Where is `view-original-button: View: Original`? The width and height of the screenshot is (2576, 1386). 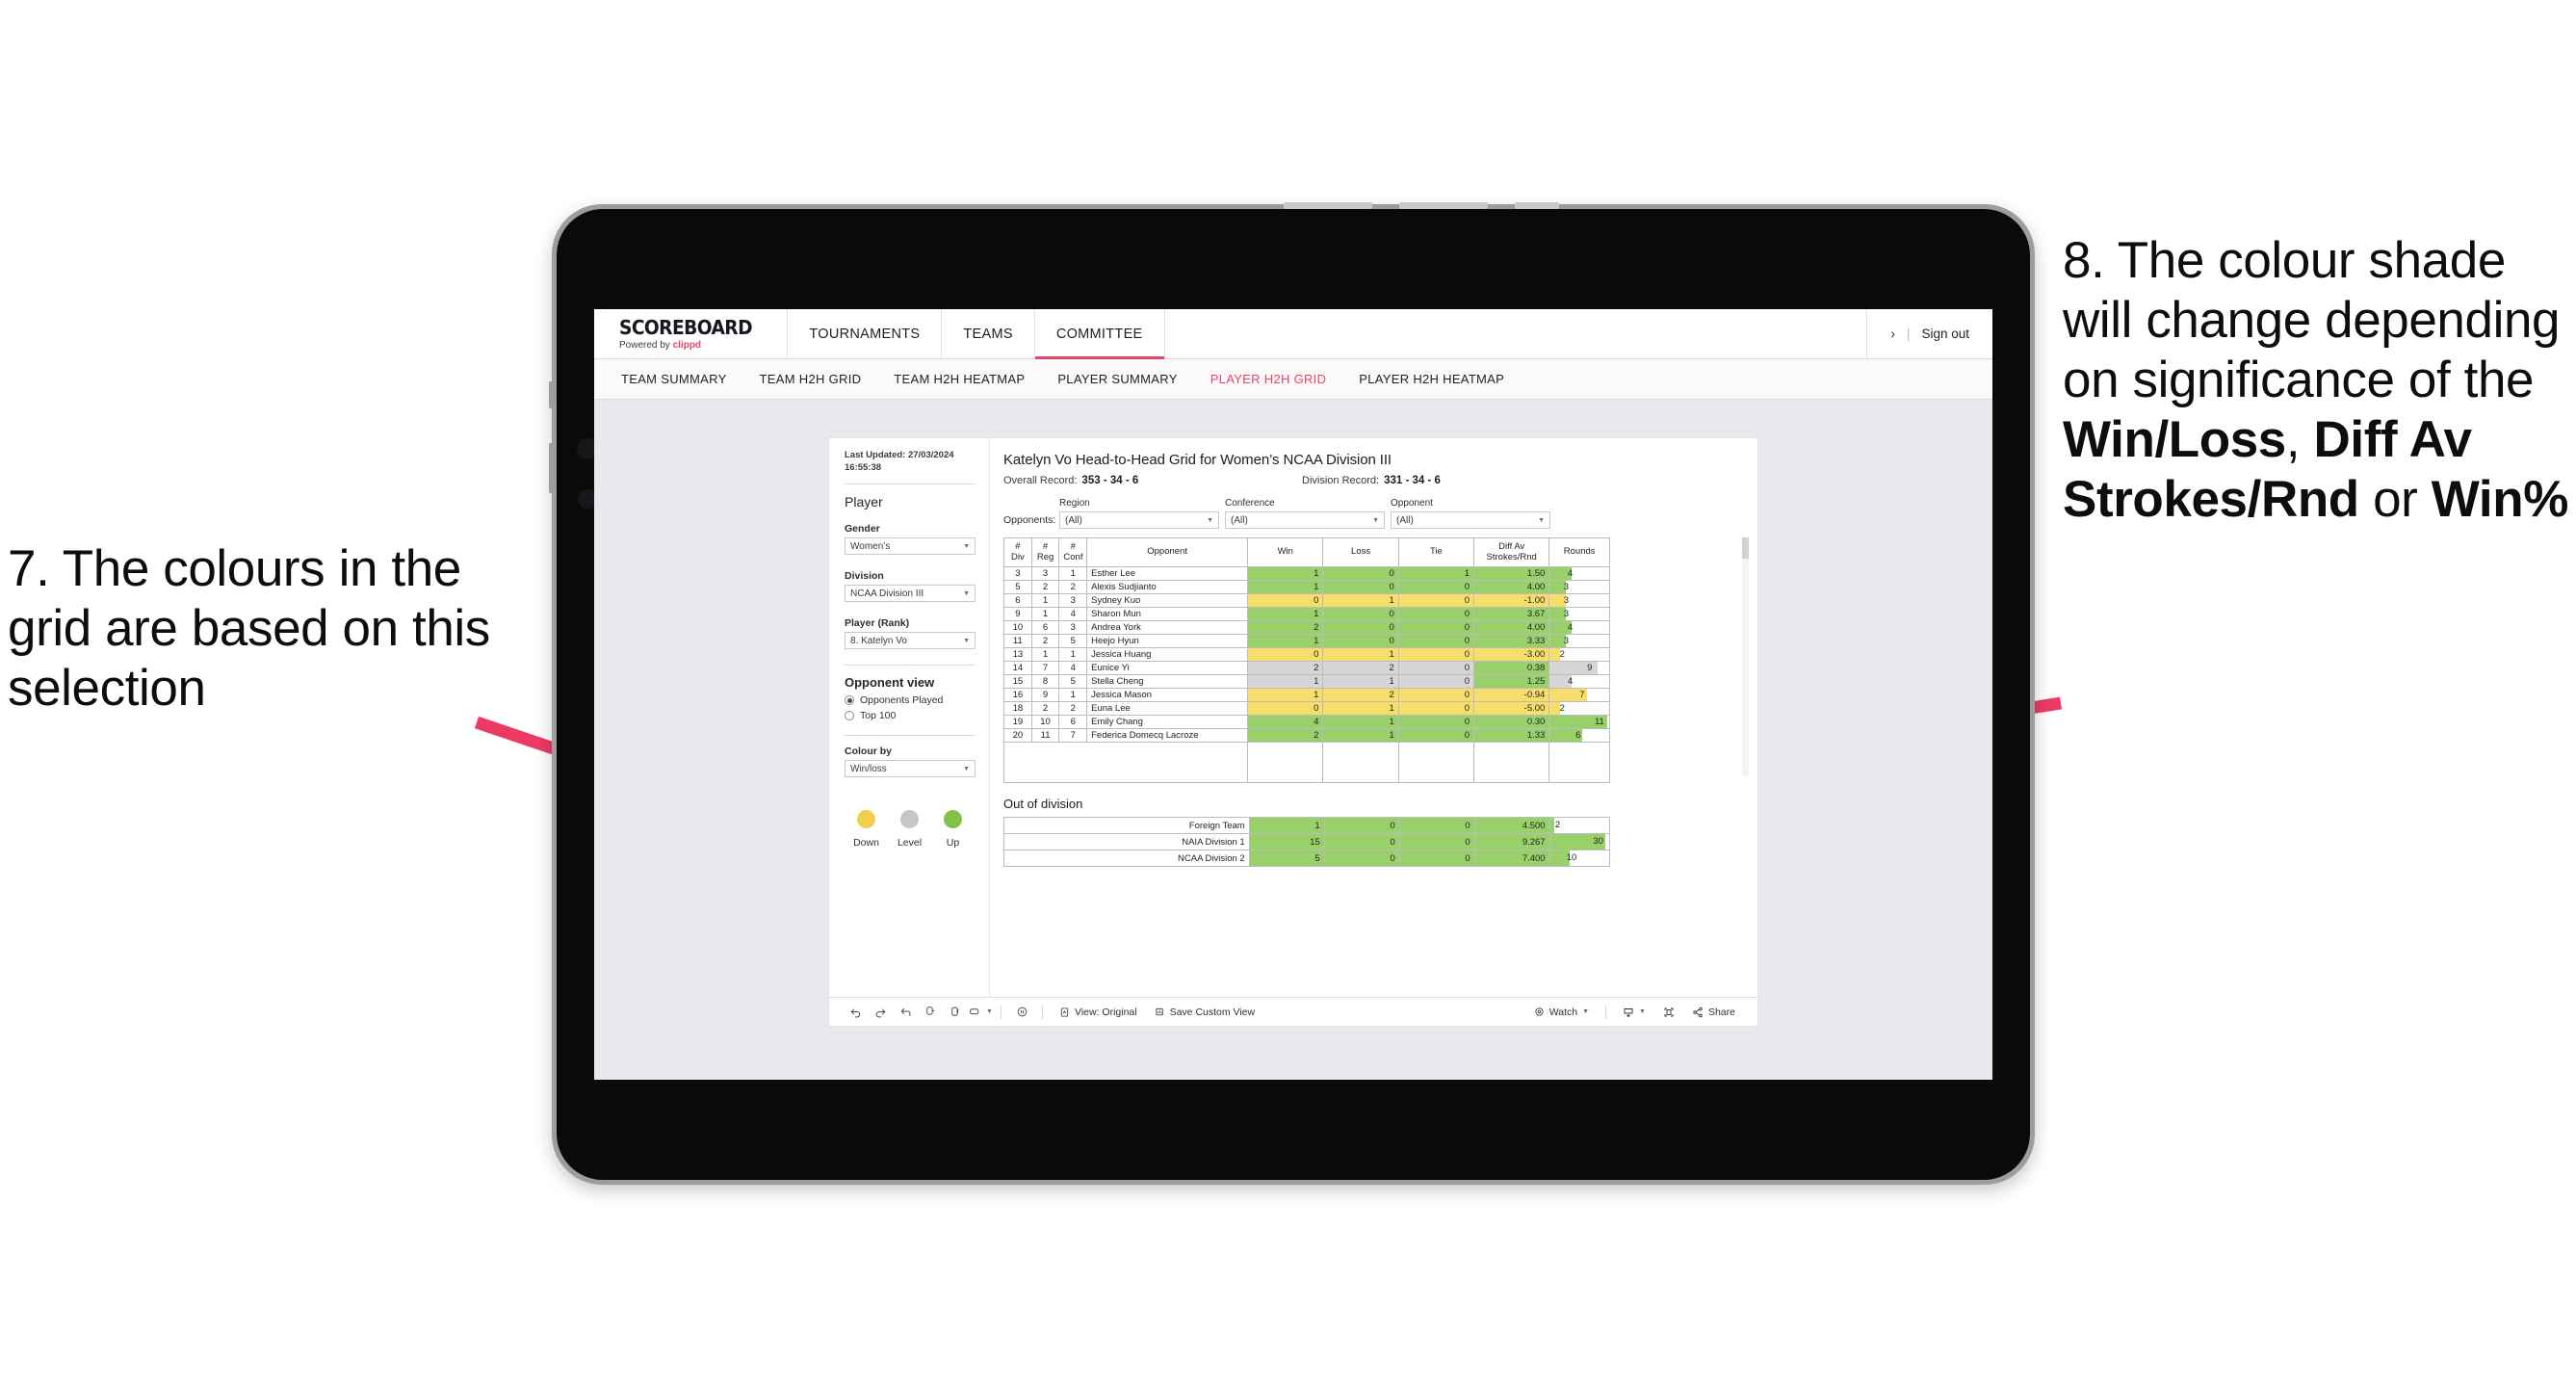 view-original-button: View: Original is located at coordinates (1098, 1012).